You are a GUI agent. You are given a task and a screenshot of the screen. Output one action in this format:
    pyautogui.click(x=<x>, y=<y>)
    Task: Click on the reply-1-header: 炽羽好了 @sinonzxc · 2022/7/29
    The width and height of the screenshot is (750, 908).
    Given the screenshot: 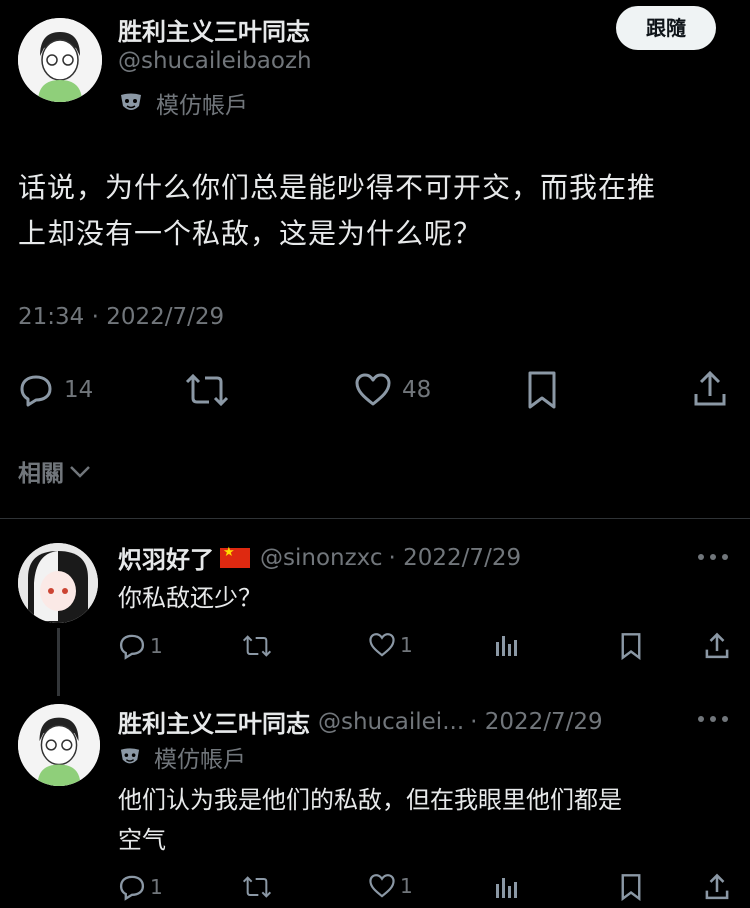 What is the action you would take?
    pyautogui.click(x=319, y=557)
    